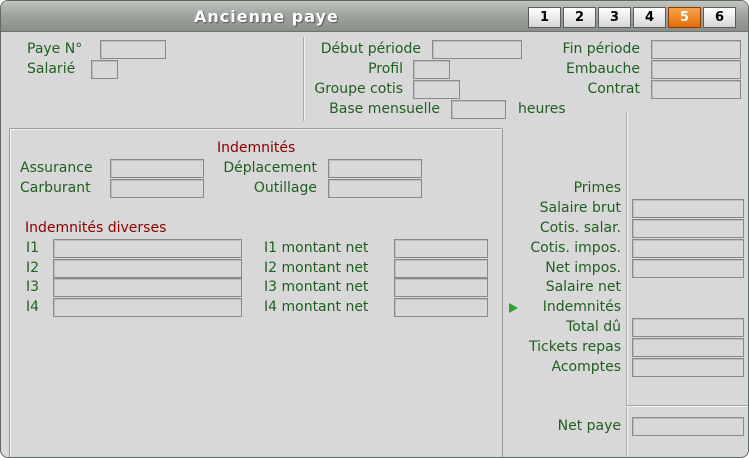 This screenshot has width=749, height=458. What do you see at coordinates (589, 426) in the screenshot?
I see `net-paye-label: Net paye` at bounding box center [589, 426].